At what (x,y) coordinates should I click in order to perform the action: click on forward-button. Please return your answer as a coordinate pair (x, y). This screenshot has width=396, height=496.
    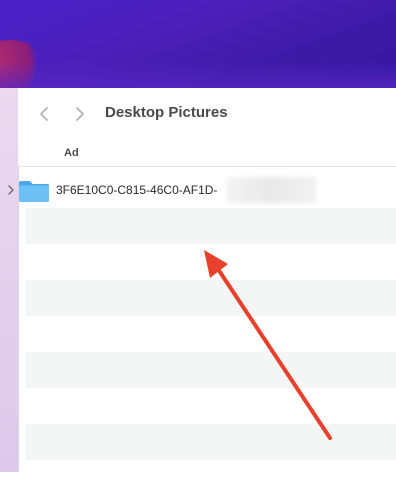
    Looking at the image, I should click on (80, 114).